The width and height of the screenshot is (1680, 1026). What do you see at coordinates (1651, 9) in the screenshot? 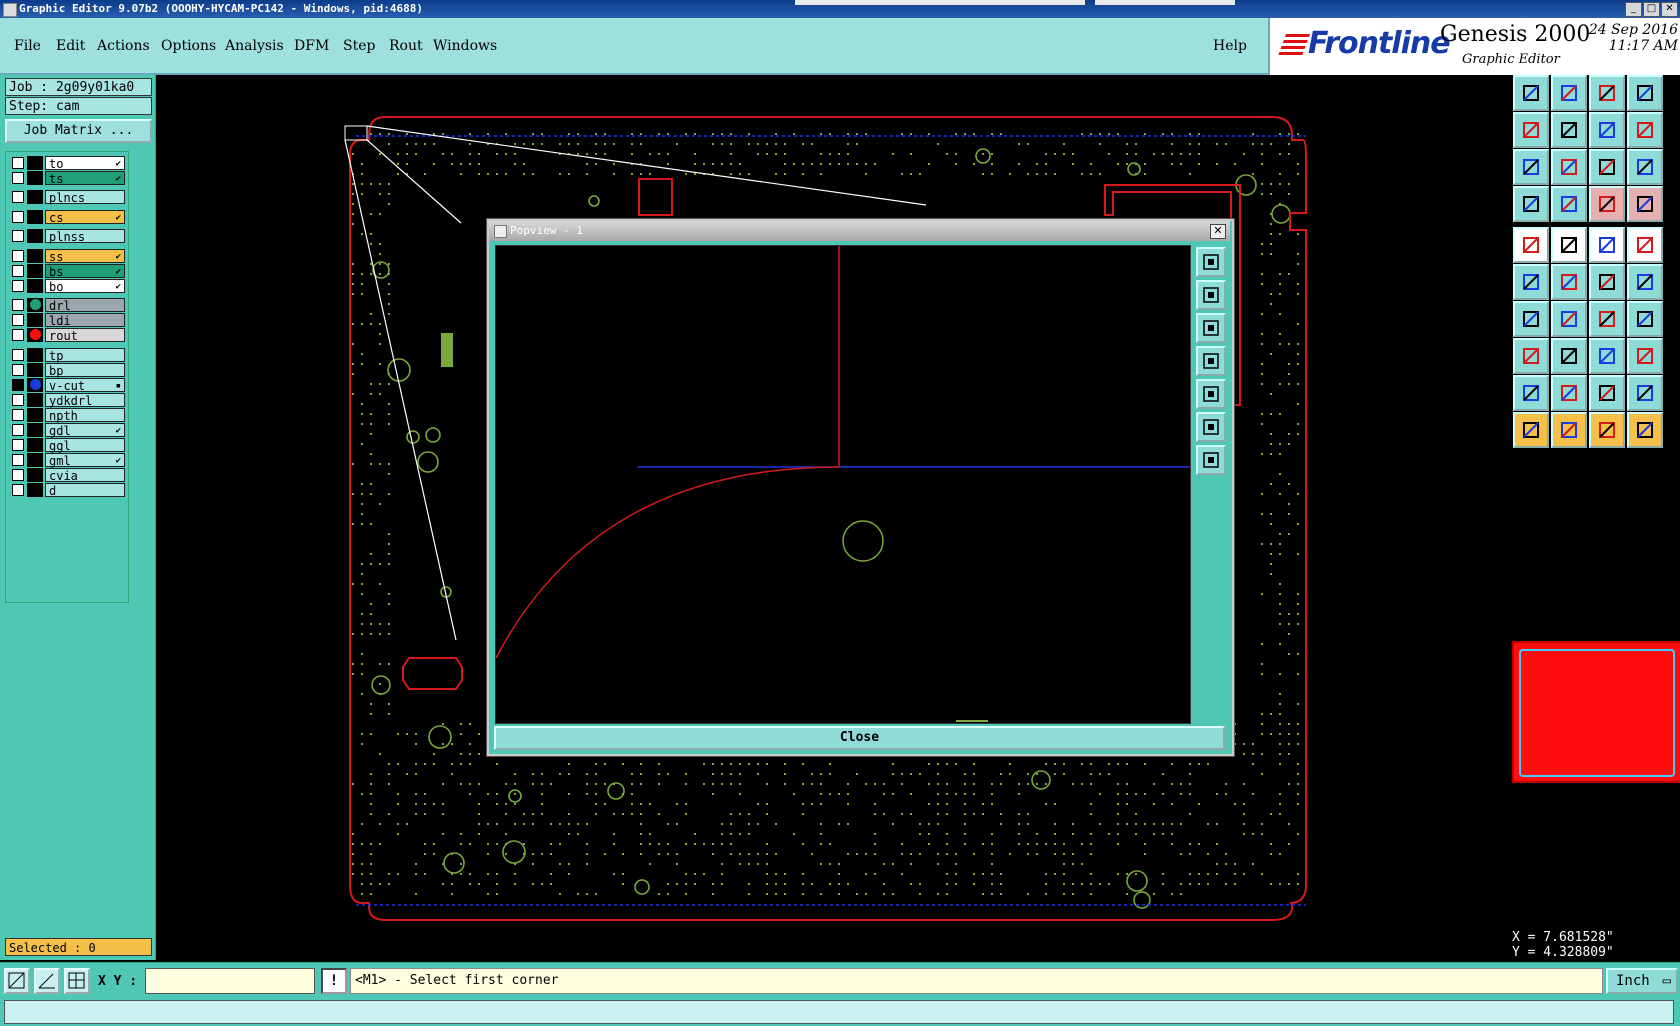
I see `maximize-button: □` at bounding box center [1651, 9].